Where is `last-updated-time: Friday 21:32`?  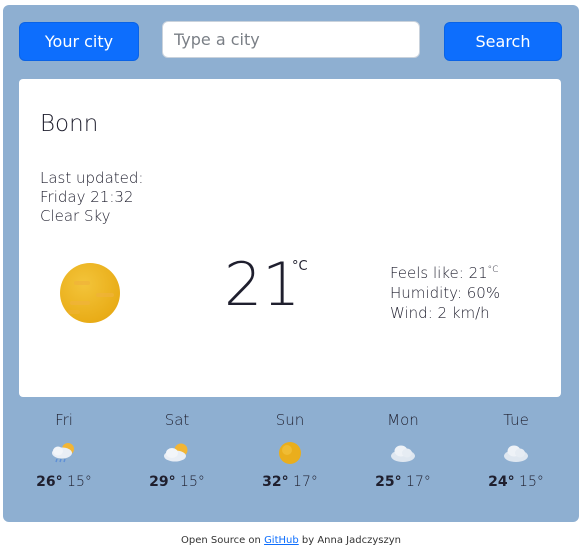 last-updated-time: Friday 21:32 is located at coordinates (87, 197).